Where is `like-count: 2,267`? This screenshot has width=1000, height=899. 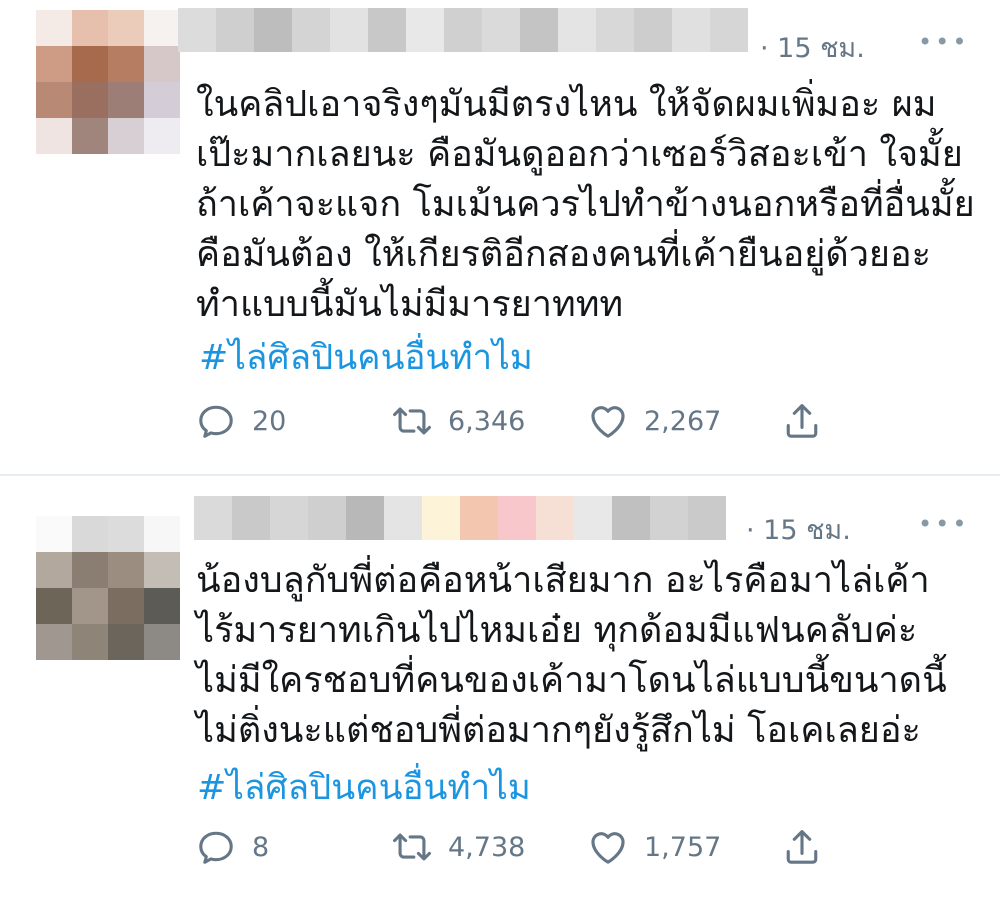 like-count: 2,267 is located at coordinates (683, 421).